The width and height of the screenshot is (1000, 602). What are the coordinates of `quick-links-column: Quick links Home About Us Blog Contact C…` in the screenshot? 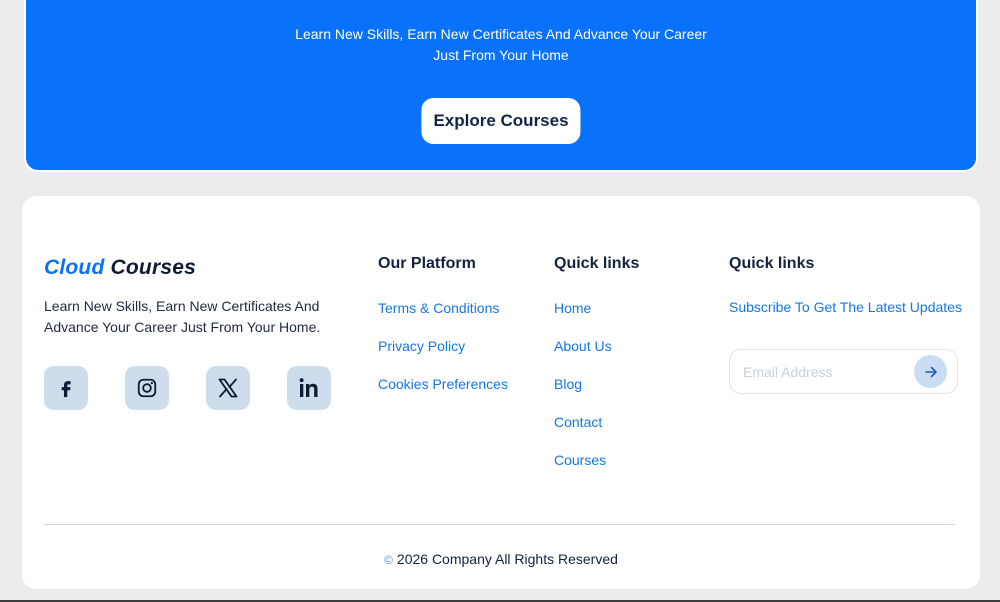 It's located at (596, 372).